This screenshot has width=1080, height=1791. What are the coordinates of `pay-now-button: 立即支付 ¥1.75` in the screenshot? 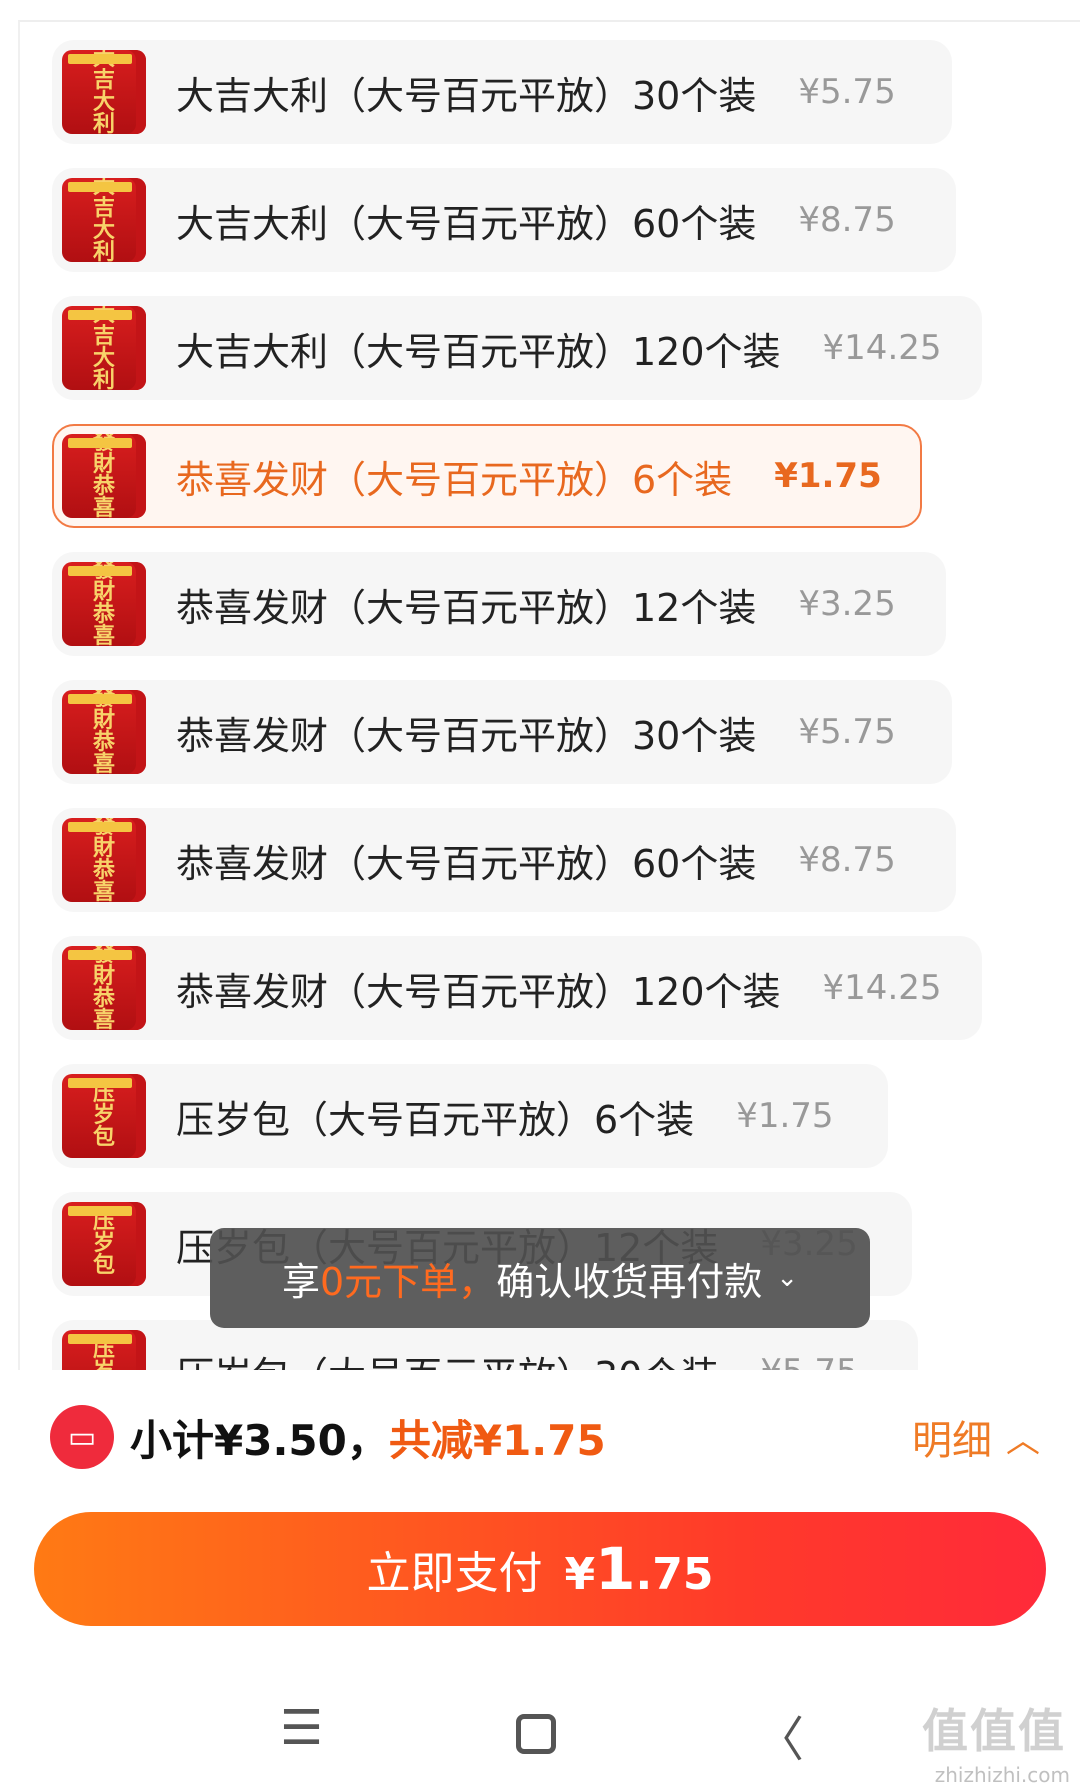 It's located at (540, 1569).